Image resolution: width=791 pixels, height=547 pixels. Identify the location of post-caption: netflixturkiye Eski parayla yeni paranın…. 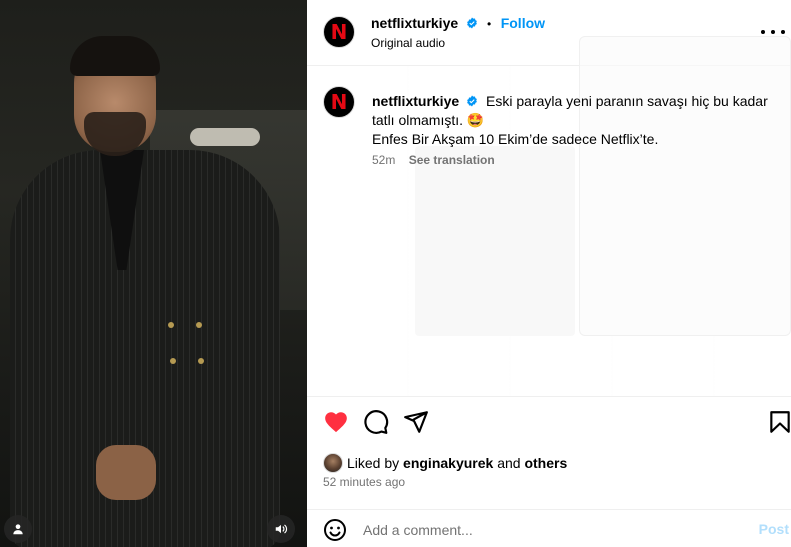
(572, 120).